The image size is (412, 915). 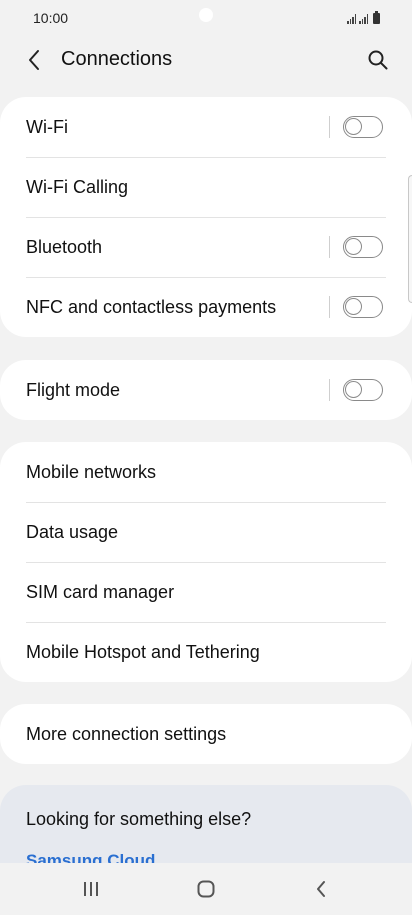 What do you see at coordinates (363, 247) in the screenshot?
I see `bluetooth-toggle` at bounding box center [363, 247].